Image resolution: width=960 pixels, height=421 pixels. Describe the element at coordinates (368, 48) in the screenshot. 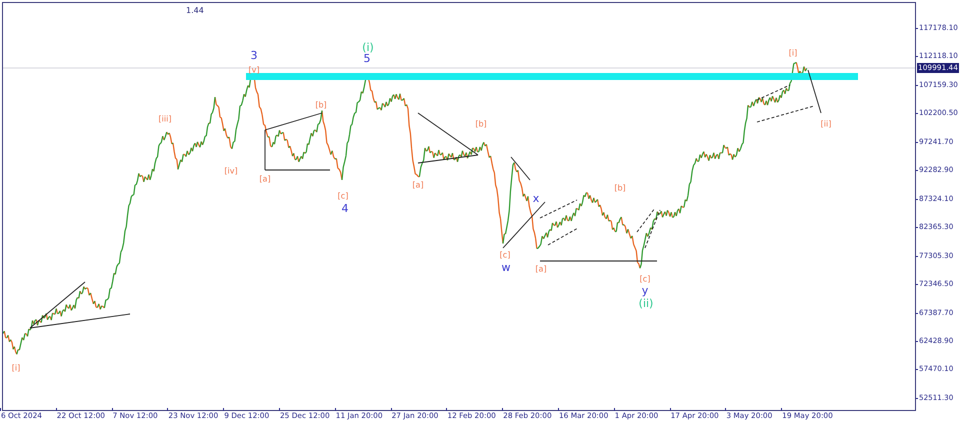

I see `wave-label: (i)` at that location.